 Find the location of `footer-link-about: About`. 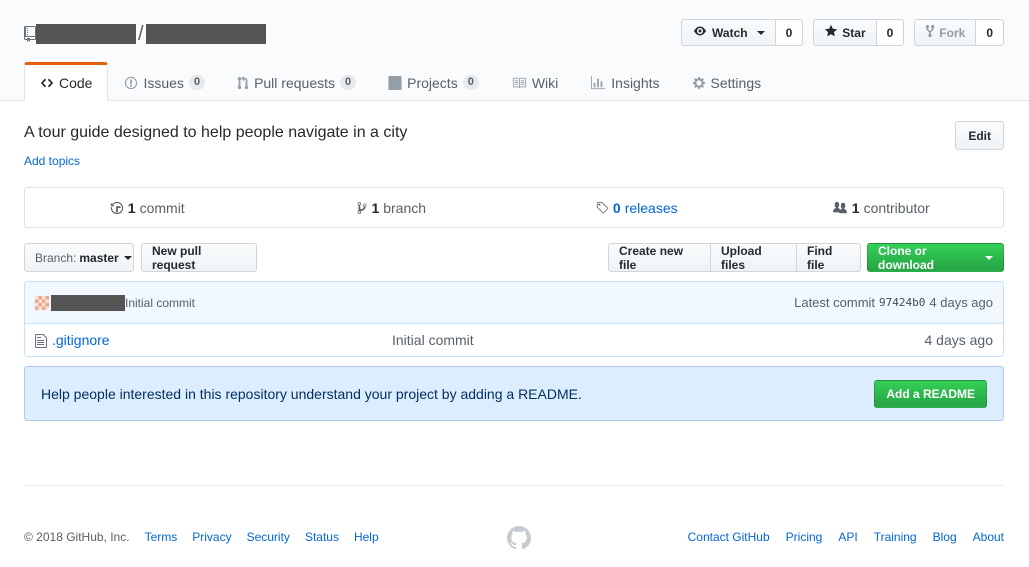

footer-link-about: About is located at coordinates (988, 537).